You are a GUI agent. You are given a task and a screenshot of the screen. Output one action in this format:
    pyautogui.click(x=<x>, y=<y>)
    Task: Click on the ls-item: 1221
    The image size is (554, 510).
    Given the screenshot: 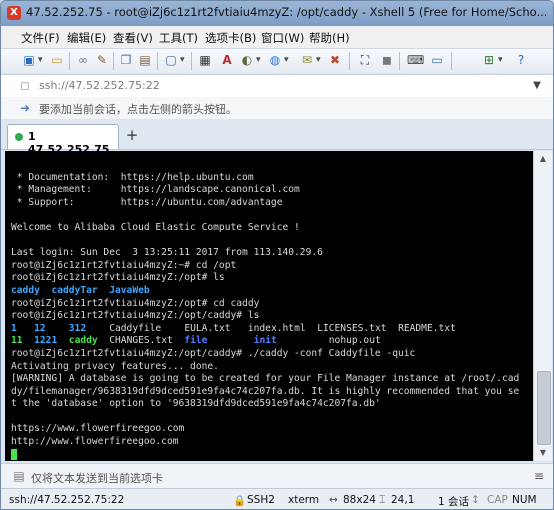 What is the action you would take?
    pyautogui.click(x=46, y=341)
    